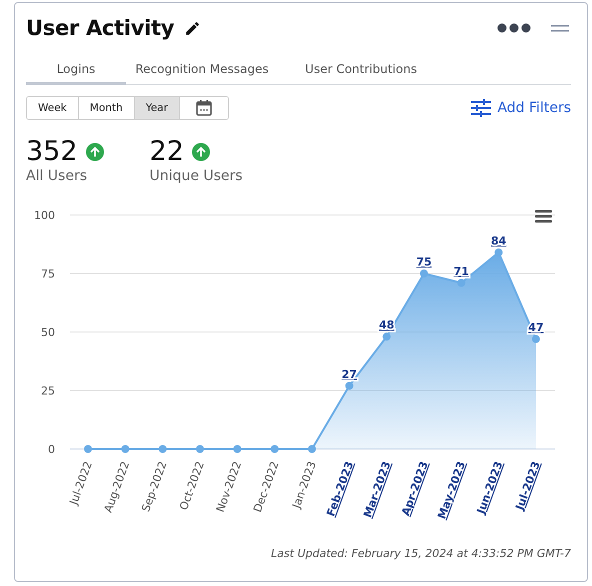 This screenshot has height=586, width=592. Describe the element at coordinates (361, 71) in the screenshot. I see `tab: User Contributions` at that location.